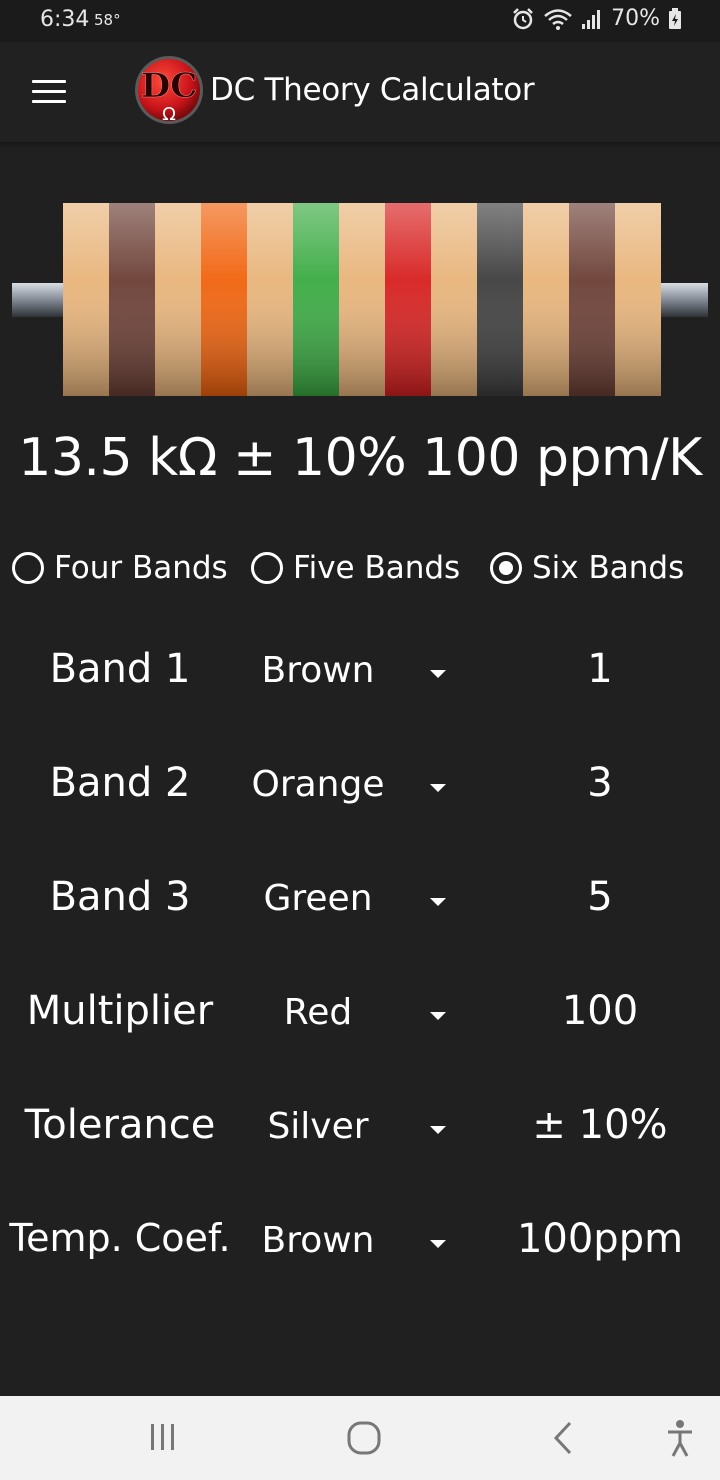 This screenshot has height=1480, width=720. Describe the element at coordinates (107, 20) in the screenshot. I see `status-temperature: 58°` at that location.